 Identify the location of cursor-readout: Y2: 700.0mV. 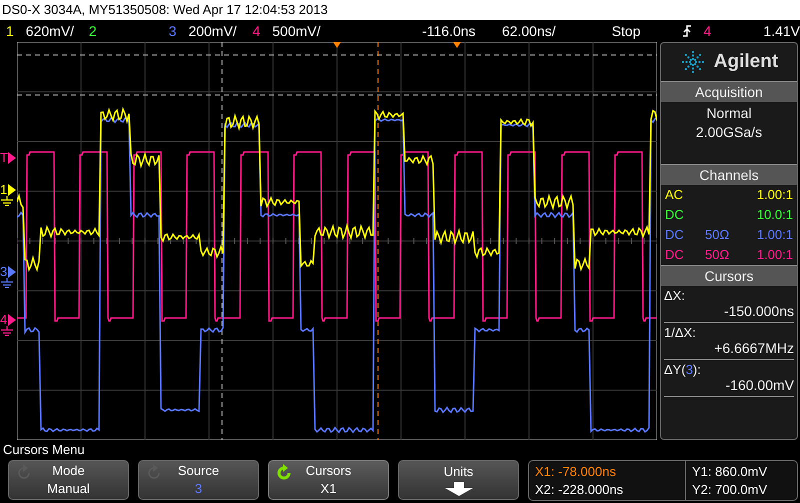
(730, 489).